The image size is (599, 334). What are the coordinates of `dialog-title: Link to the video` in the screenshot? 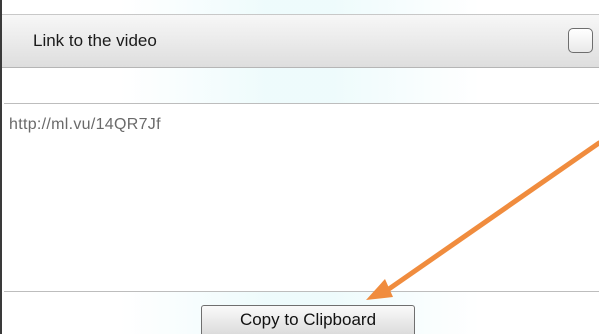 It's located at (95, 40).